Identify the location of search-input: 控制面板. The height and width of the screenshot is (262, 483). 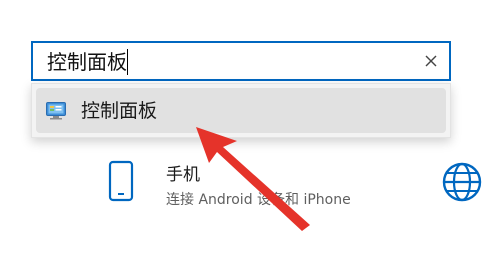
(87, 62).